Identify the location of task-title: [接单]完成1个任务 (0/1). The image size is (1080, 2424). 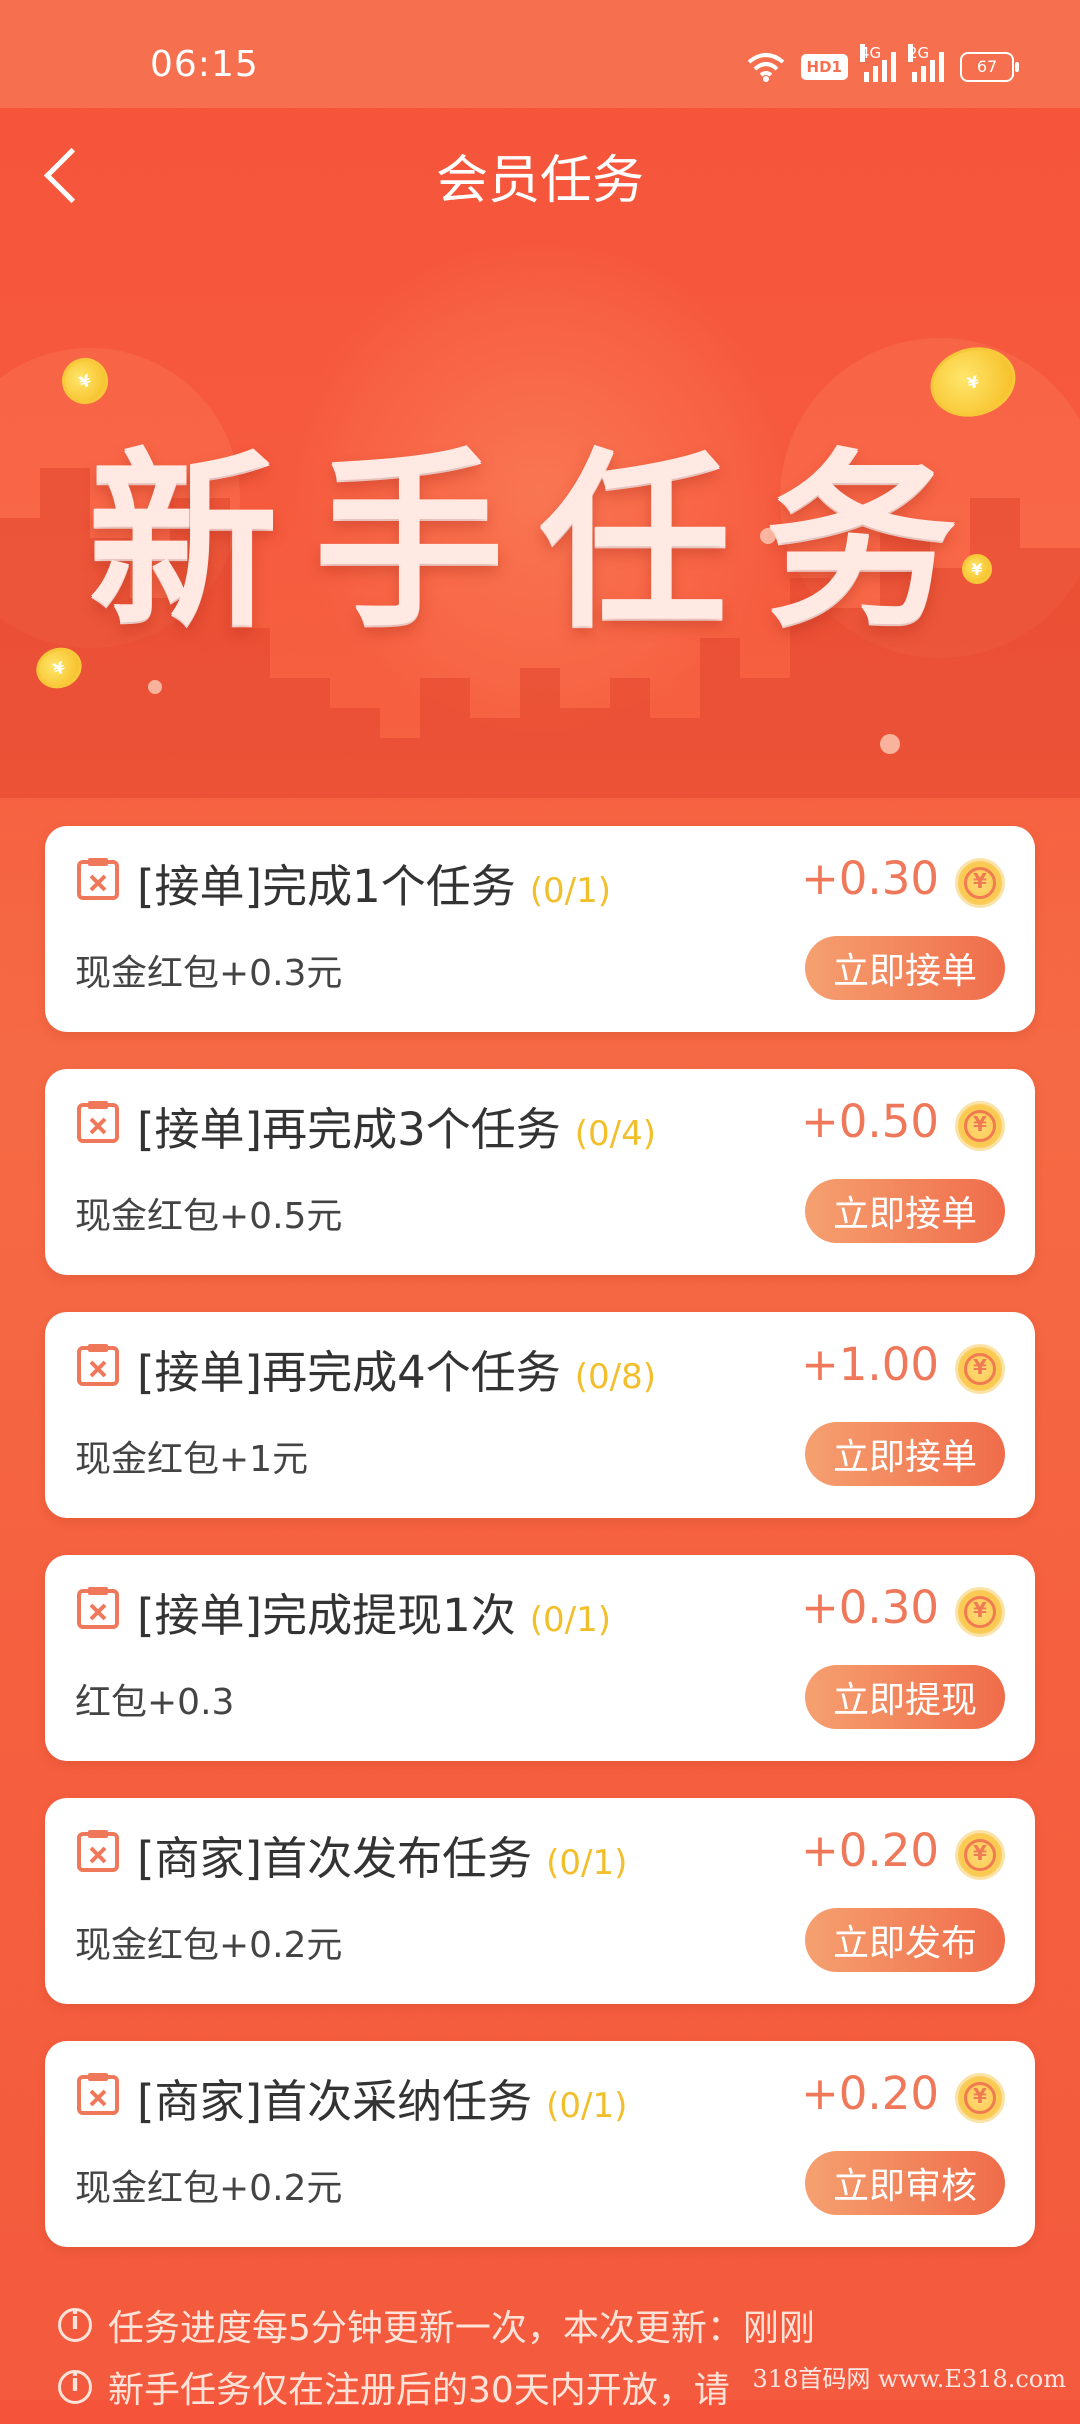
(374, 882).